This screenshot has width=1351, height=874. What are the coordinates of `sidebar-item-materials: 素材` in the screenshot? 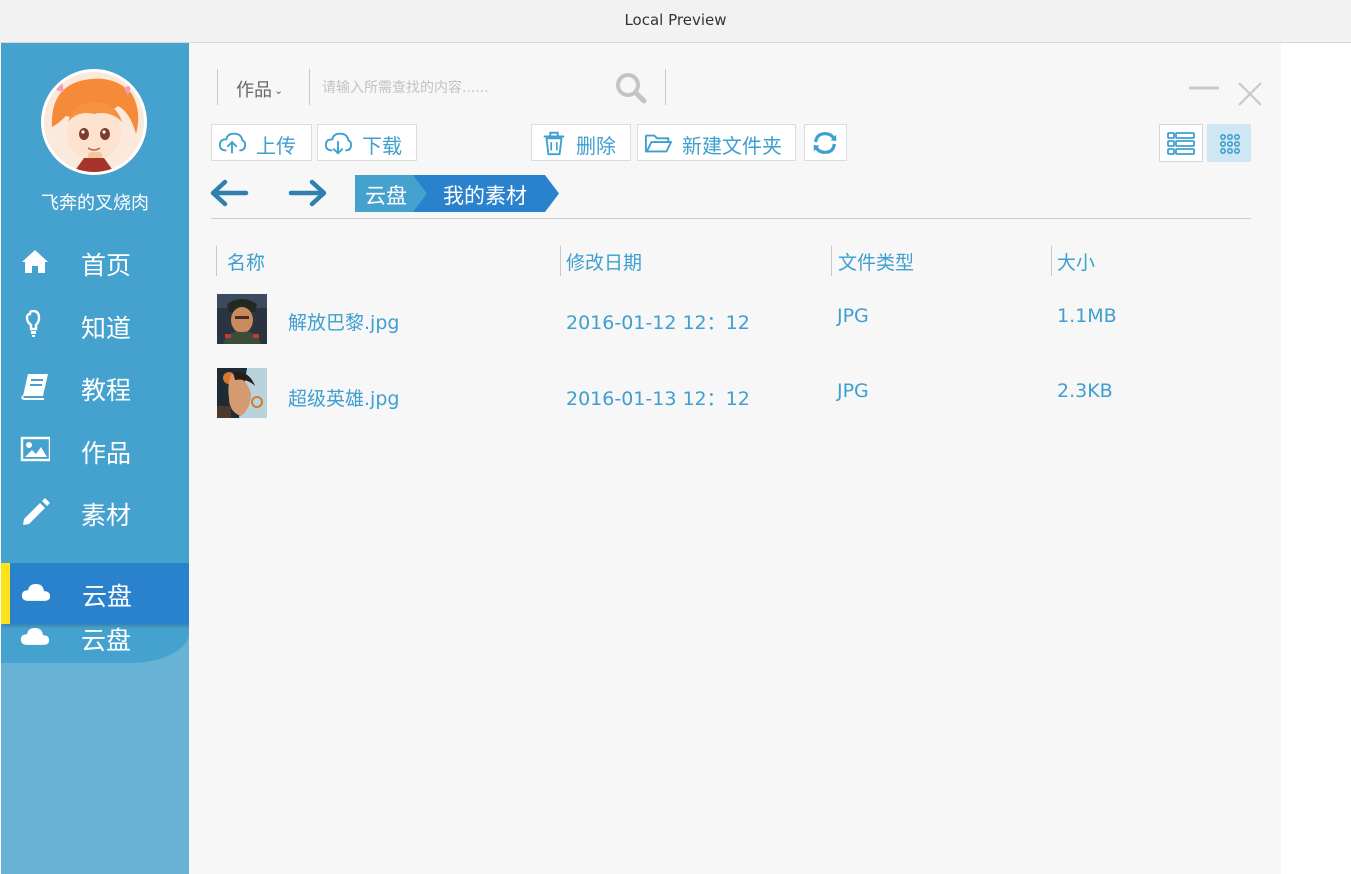 It's located at (95, 511).